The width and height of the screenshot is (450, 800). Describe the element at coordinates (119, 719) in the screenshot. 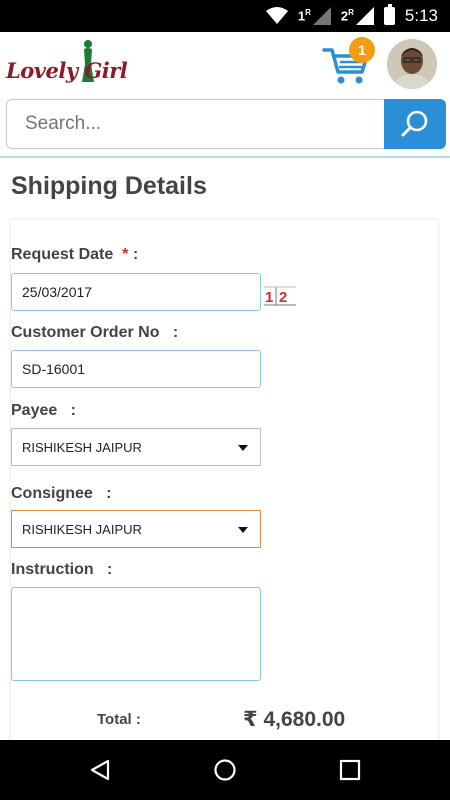

I see `total-label: Total :` at that location.